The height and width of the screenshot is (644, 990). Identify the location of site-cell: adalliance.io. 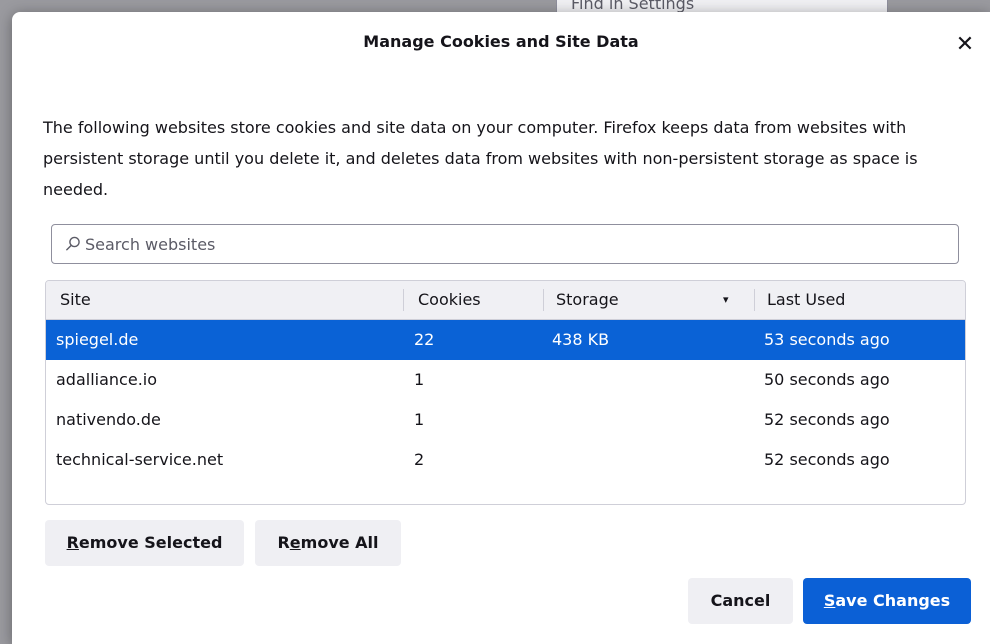
(107, 379).